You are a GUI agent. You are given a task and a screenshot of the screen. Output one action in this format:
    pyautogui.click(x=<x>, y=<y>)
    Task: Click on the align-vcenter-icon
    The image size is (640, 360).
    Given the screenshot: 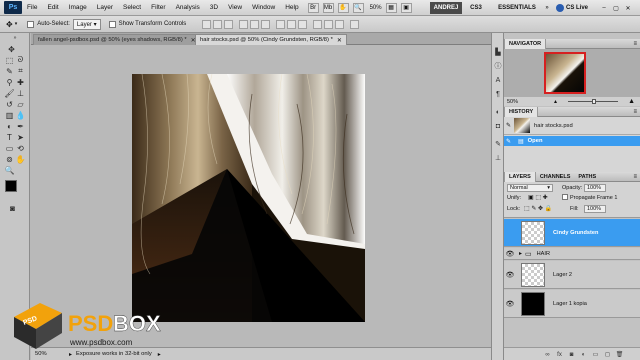 What is the action you would take?
    pyautogui.click(x=218, y=24)
    